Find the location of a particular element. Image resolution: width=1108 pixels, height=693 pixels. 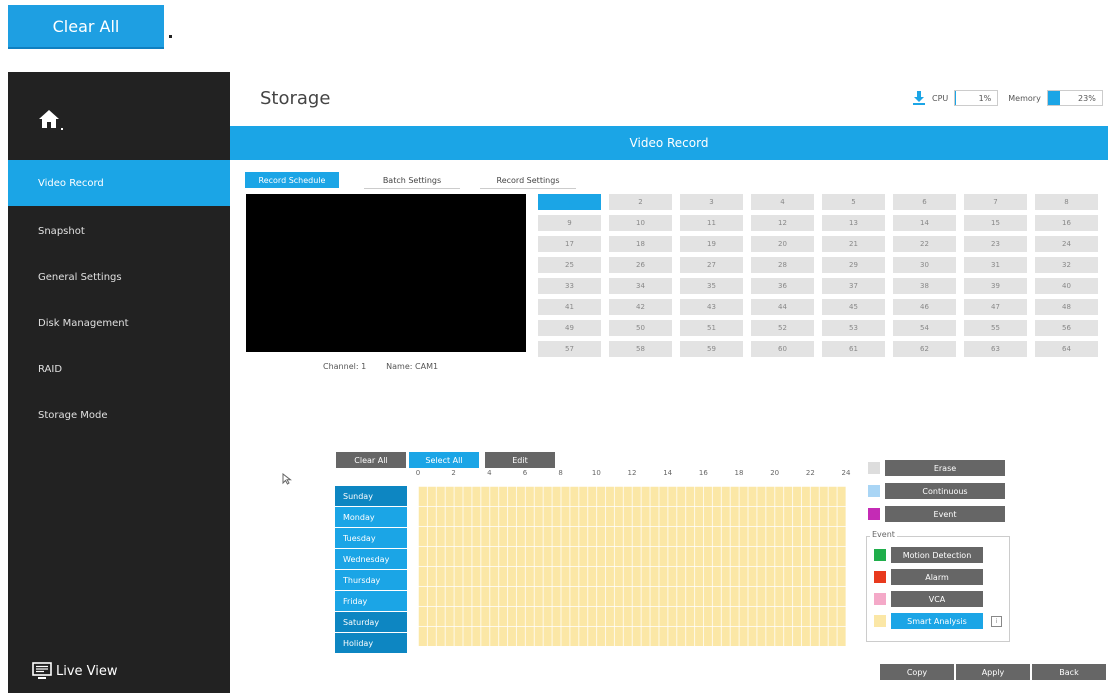

tab-record-settings: Record Settings is located at coordinates (528, 180).